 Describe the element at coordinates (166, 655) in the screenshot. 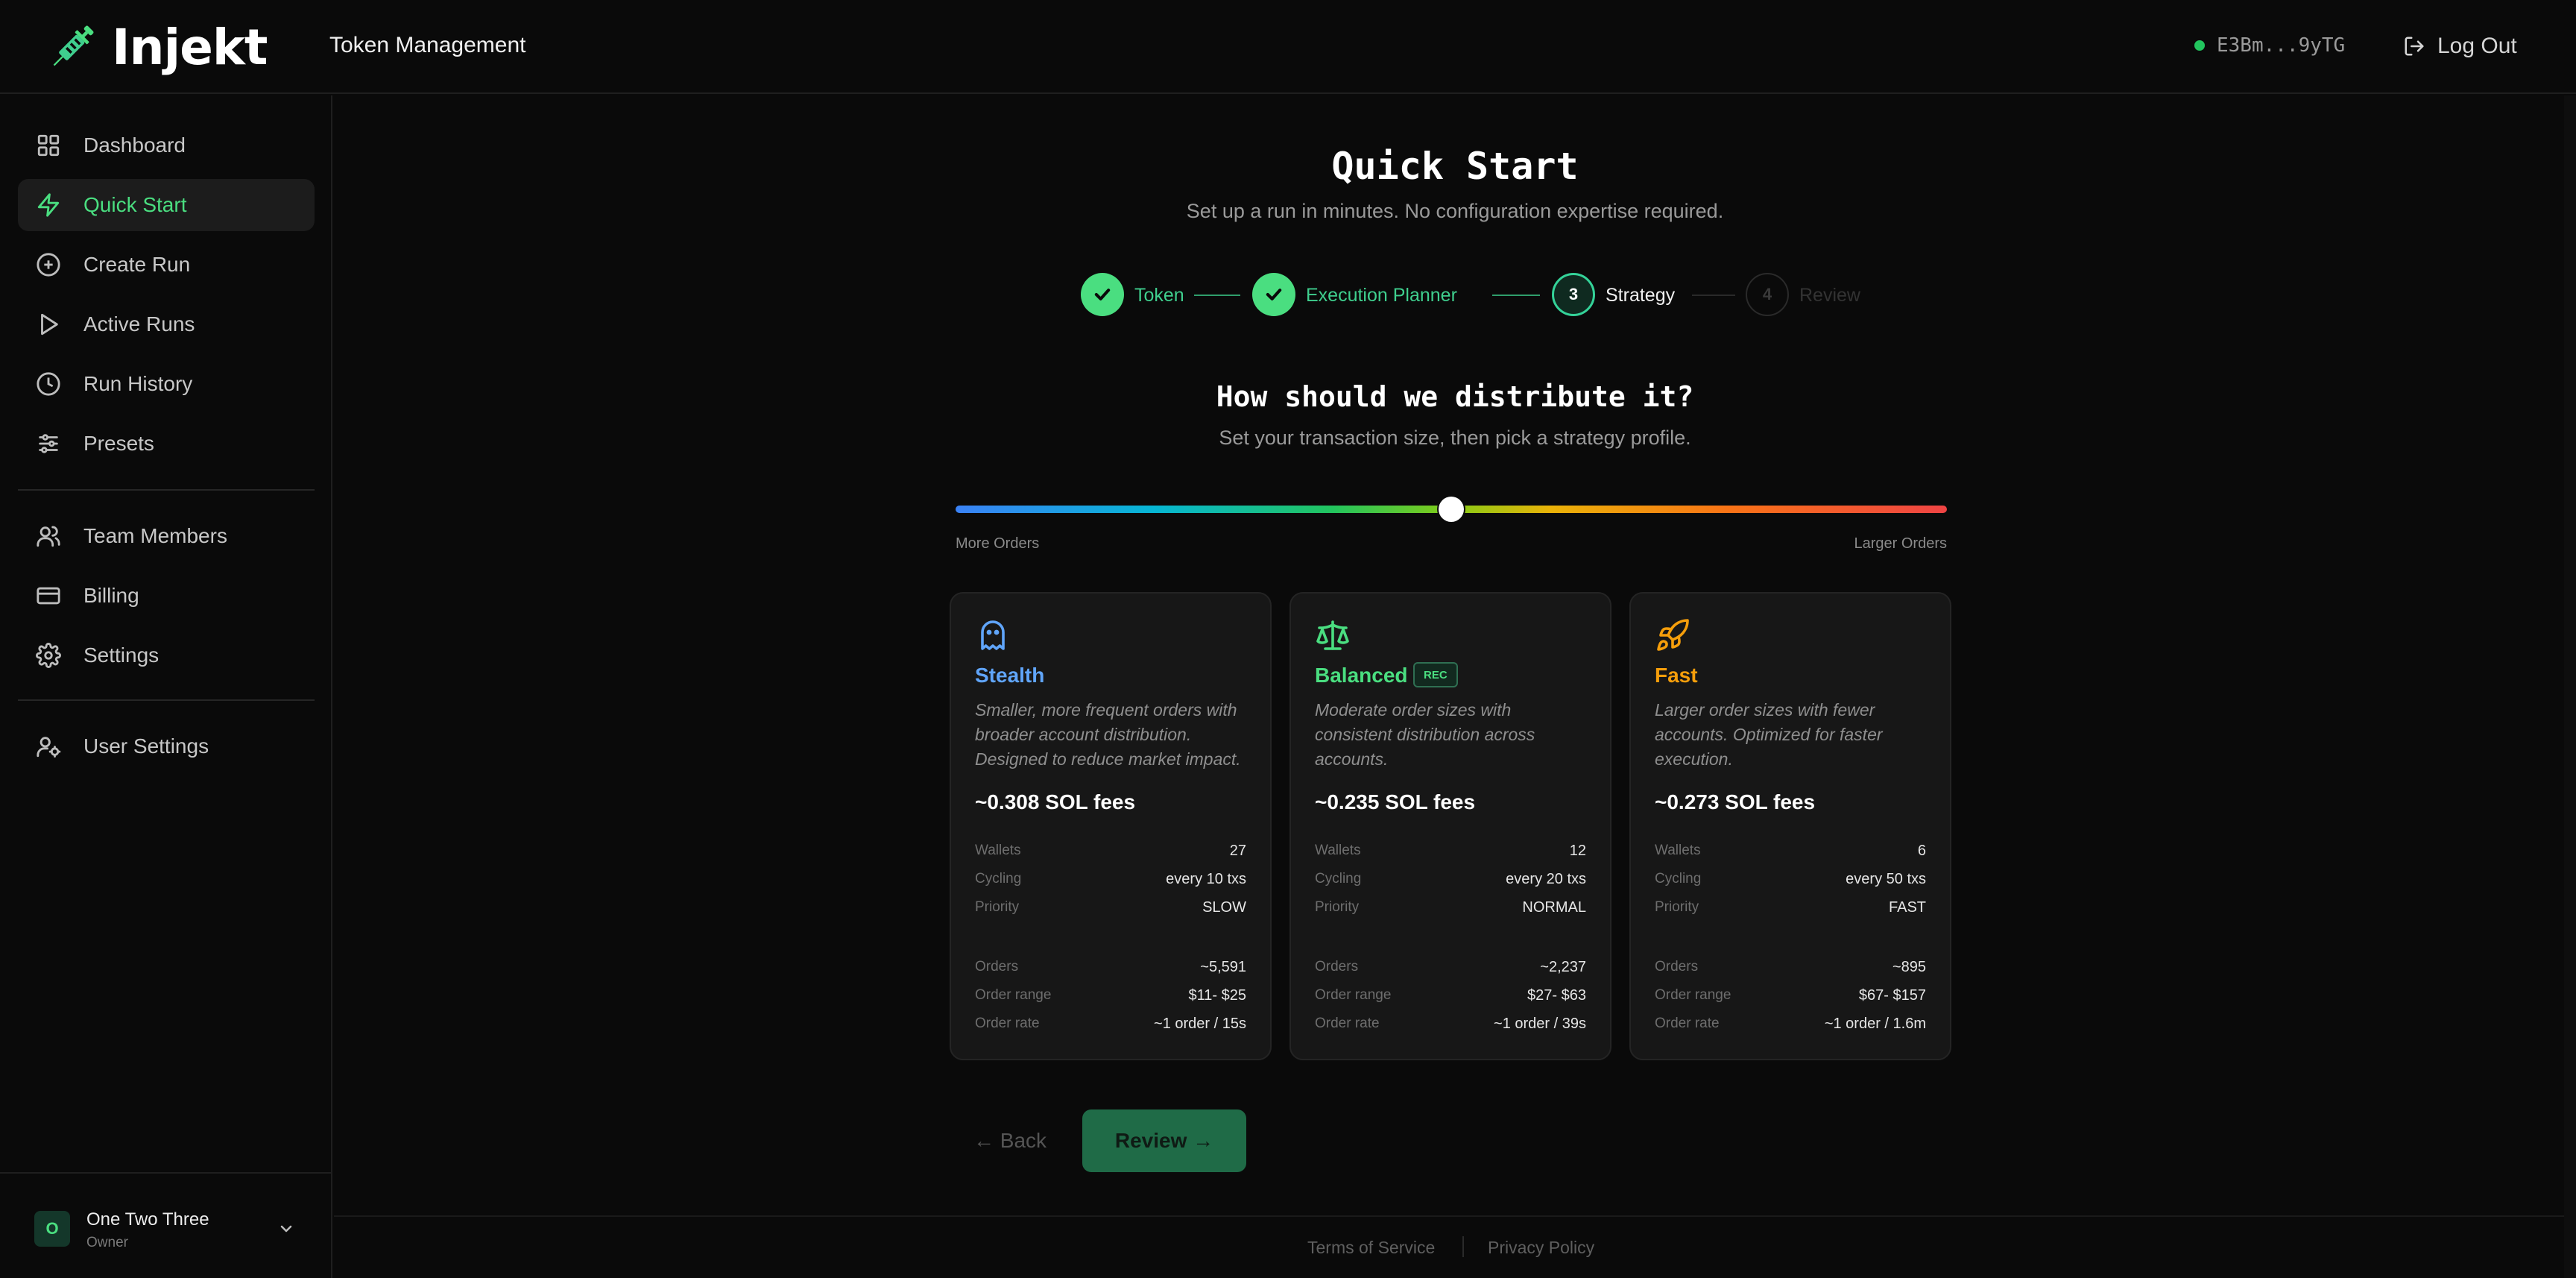

I see `sidebar-item-settings: Settings` at that location.